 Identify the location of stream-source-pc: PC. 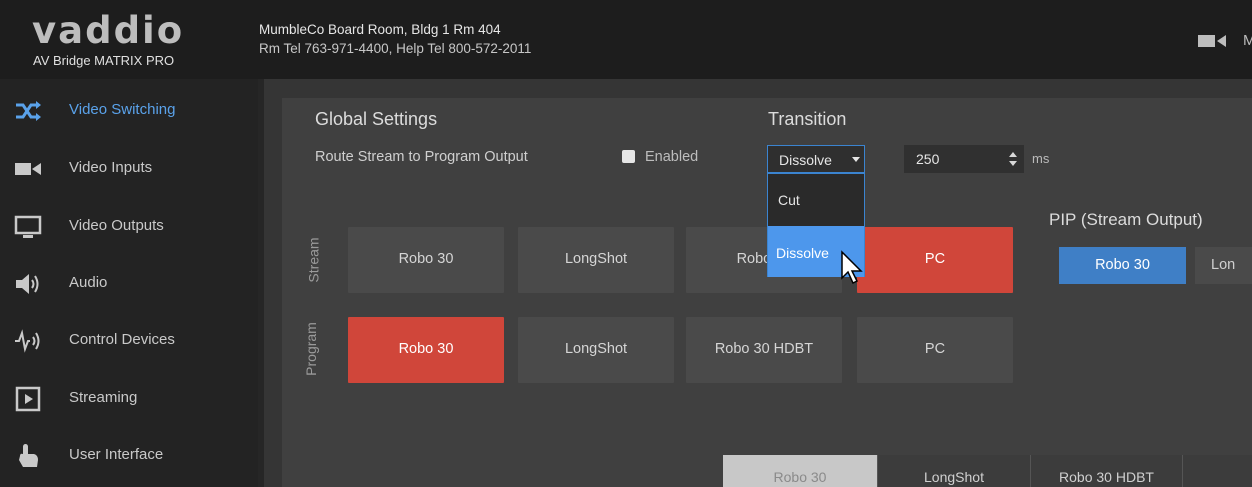
(935, 260).